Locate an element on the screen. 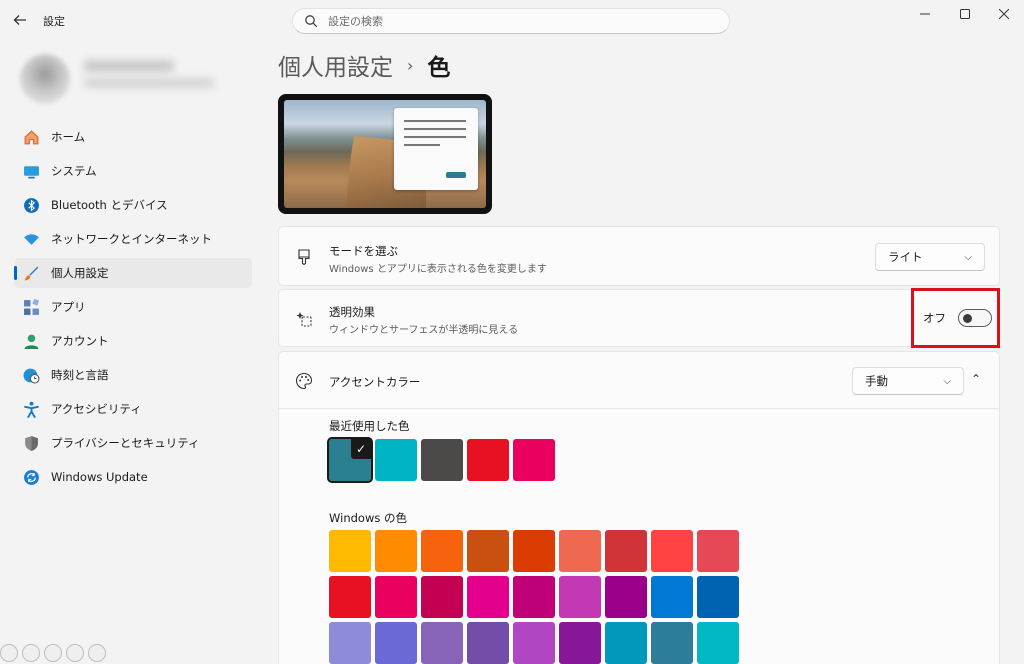  transparency-subtitle: ウィンドウとサーフェスが半透明に見える is located at coordinates (424, 330).